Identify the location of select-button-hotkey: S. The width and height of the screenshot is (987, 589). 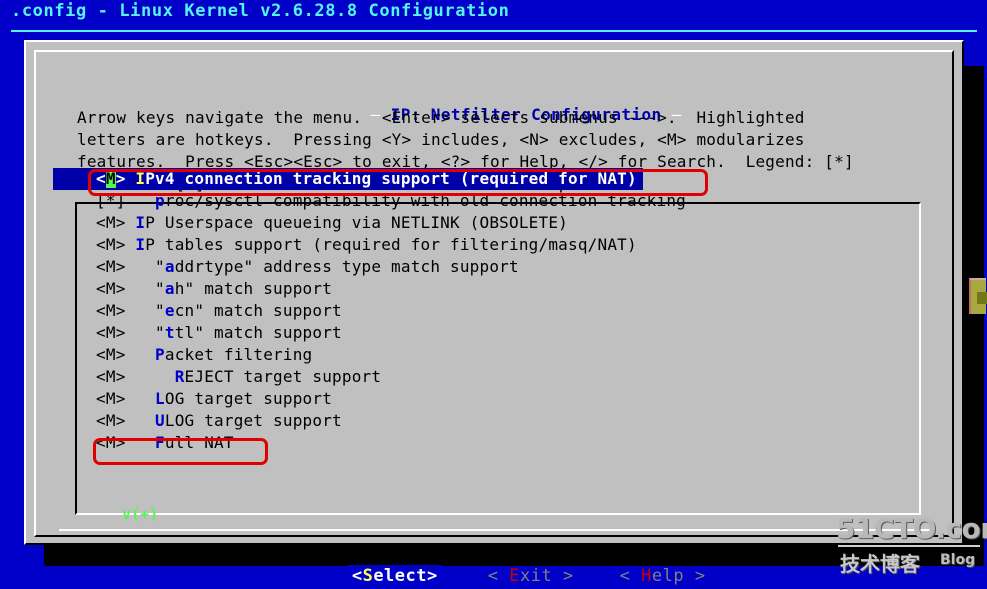
(368, 576).